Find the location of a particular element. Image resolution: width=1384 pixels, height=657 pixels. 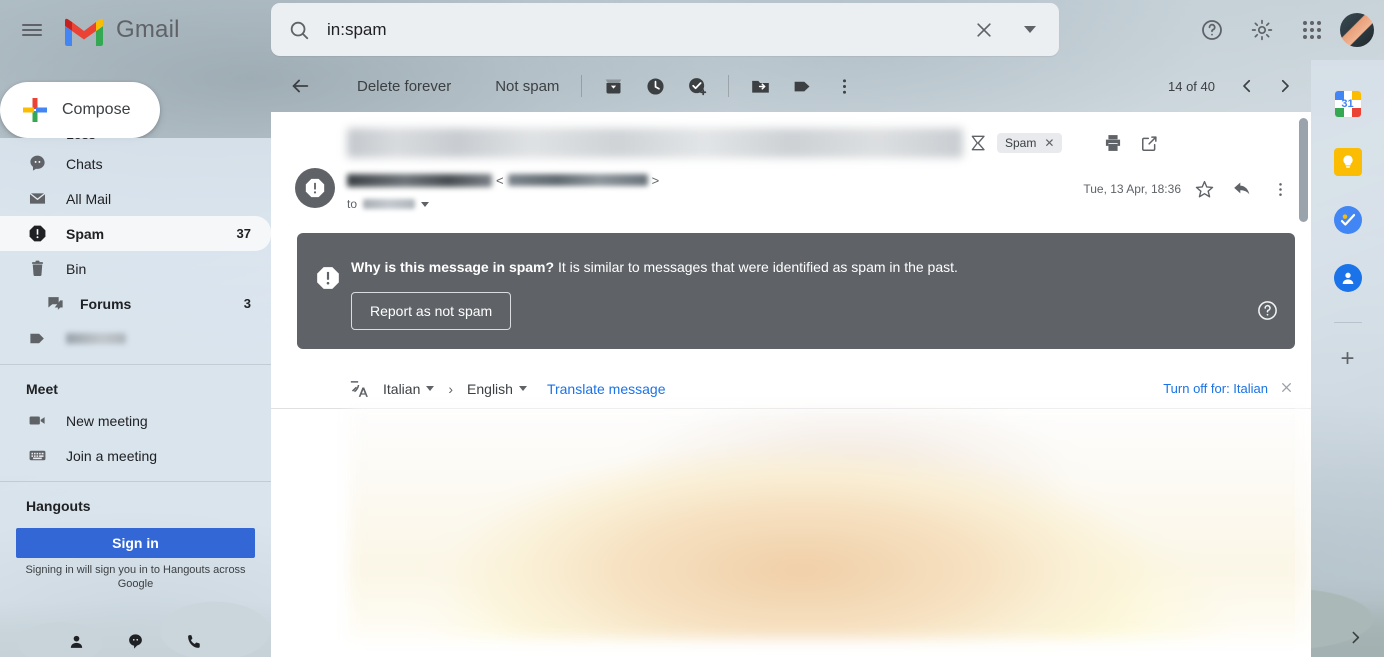

delete-forever-button: Delete forever is located at coordinates (404, 86).